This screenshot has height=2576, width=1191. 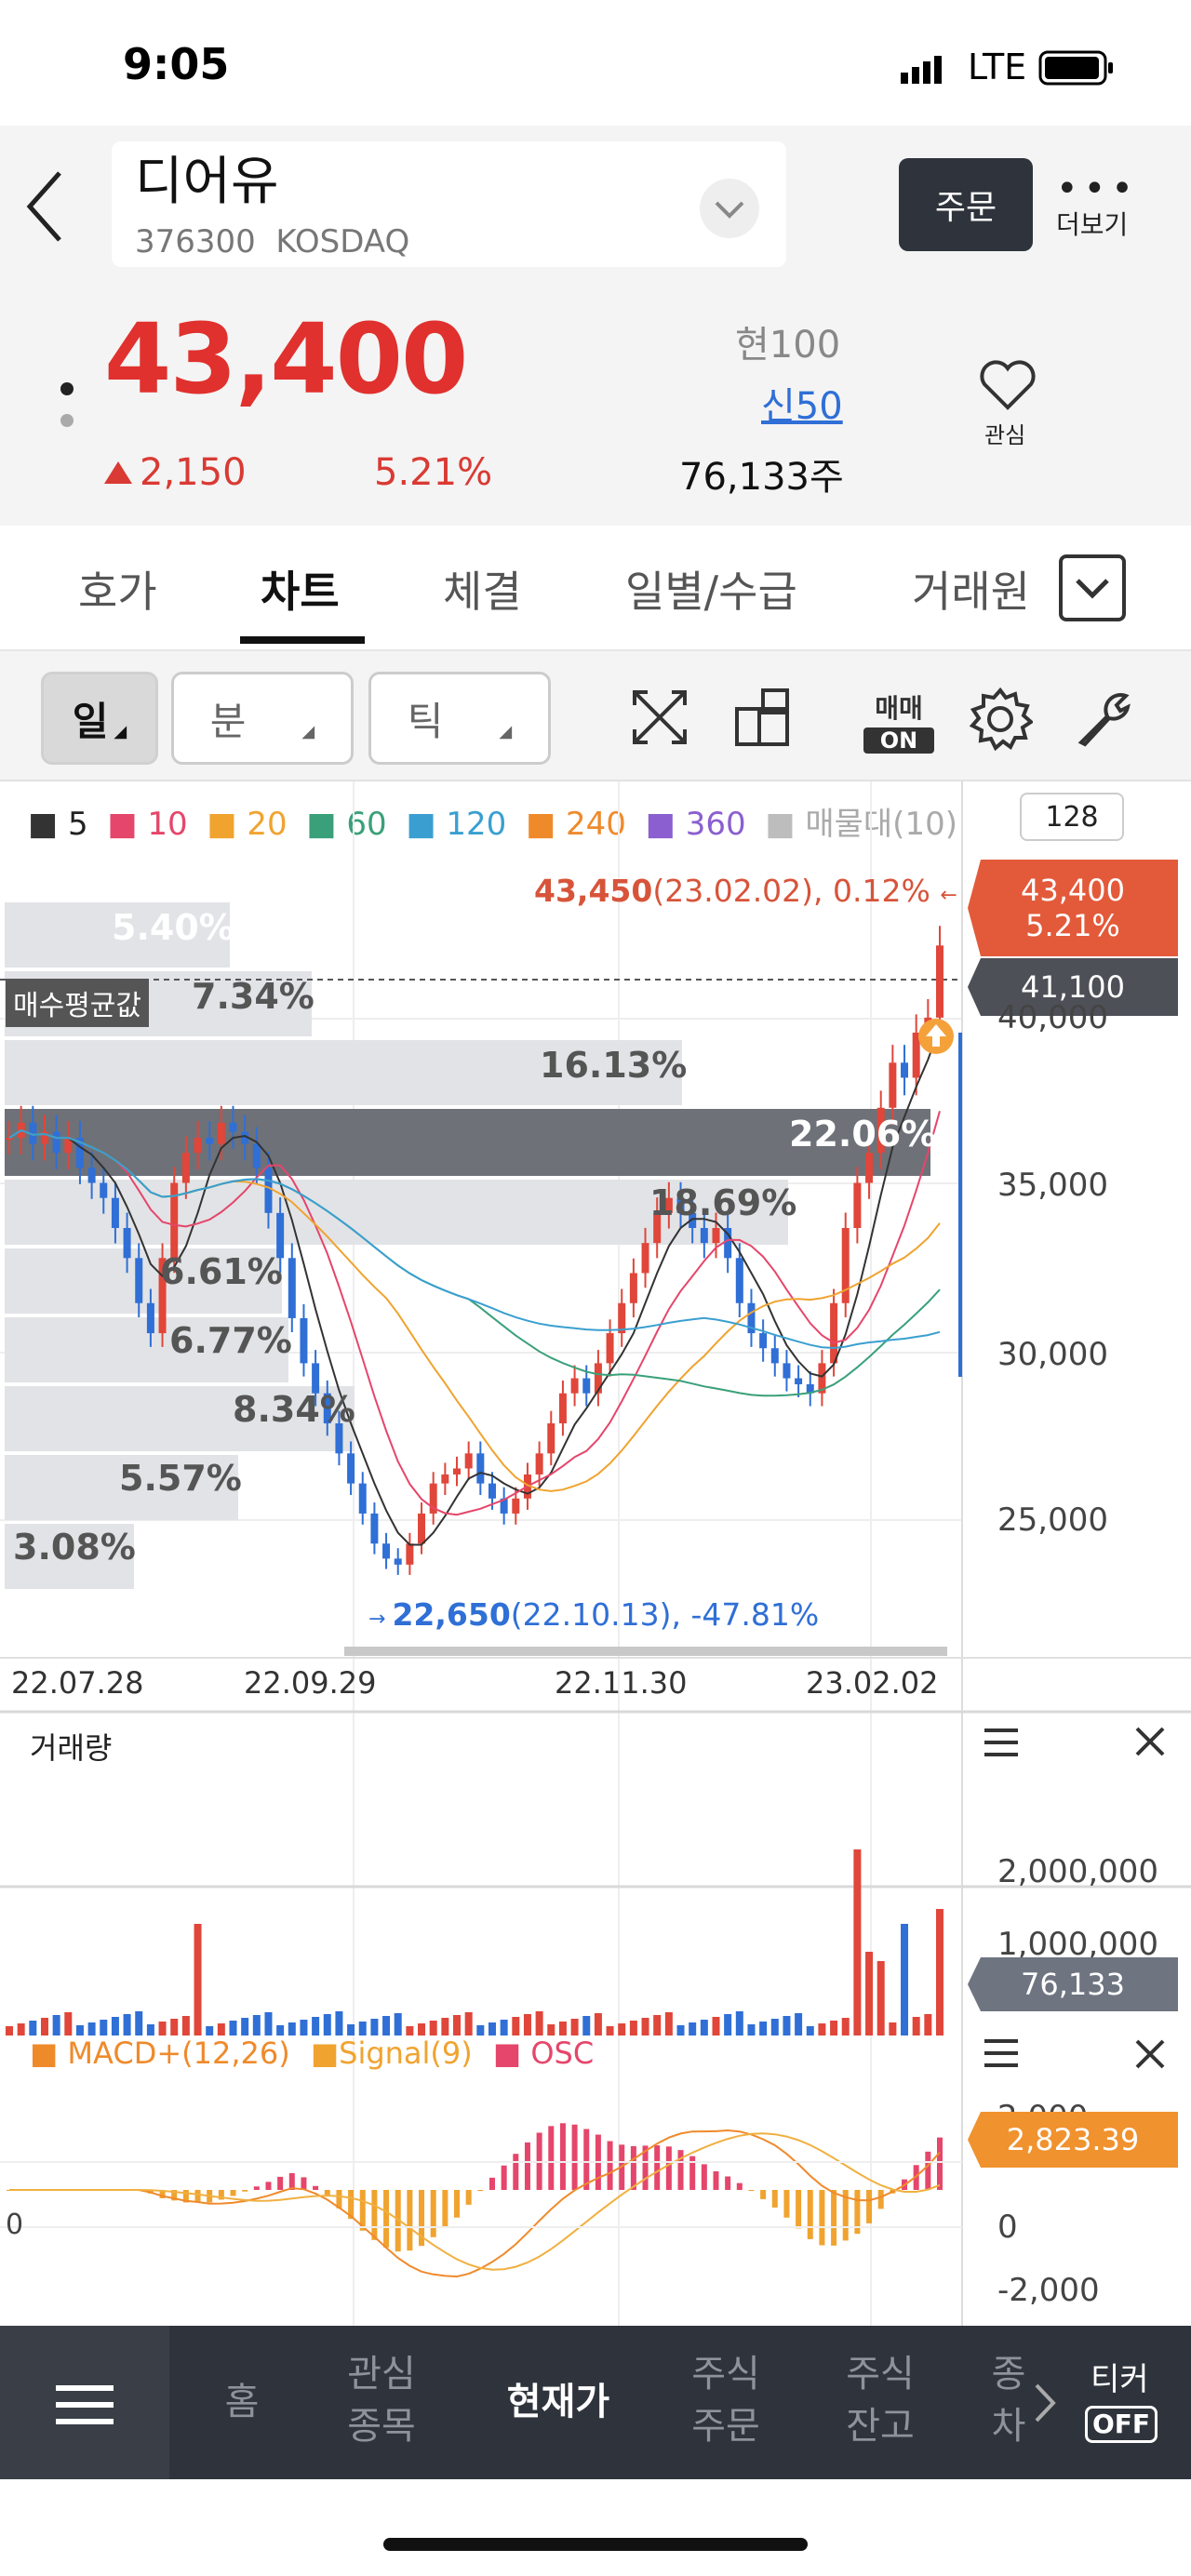 I want to click on layout-icon, so click(x=762, y=719).